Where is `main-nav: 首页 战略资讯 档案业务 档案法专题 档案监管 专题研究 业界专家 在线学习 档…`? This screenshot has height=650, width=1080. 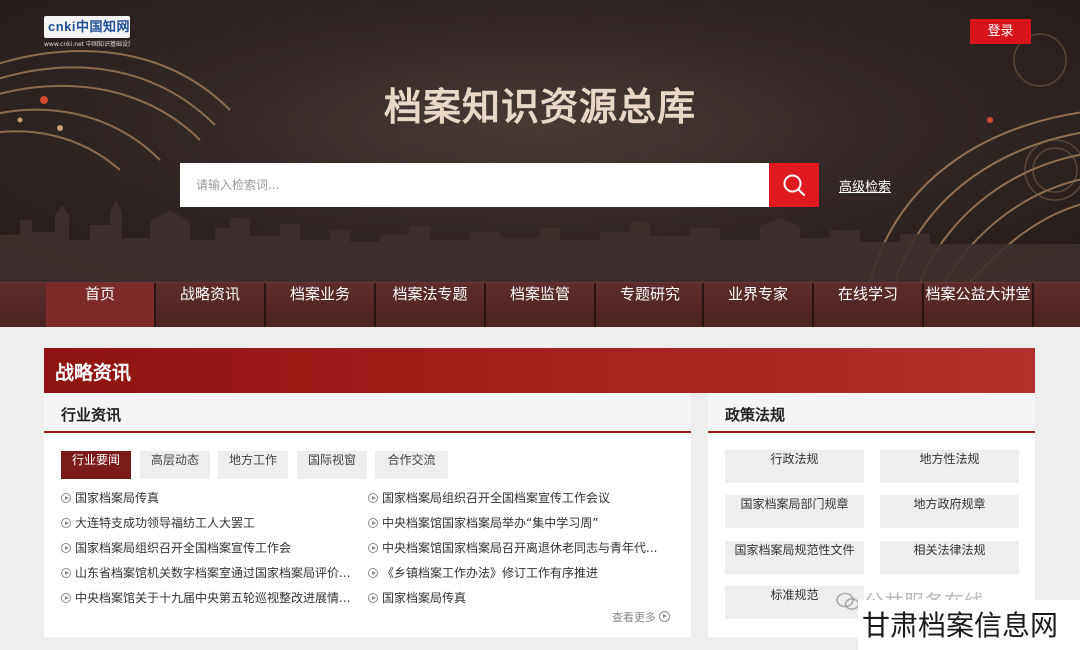
main-nav: 首页 战略资讯 档案业务 档案法专题 档案监管 专题研究 业界专家 在线学习 档… is located at coordinates (540, 304).